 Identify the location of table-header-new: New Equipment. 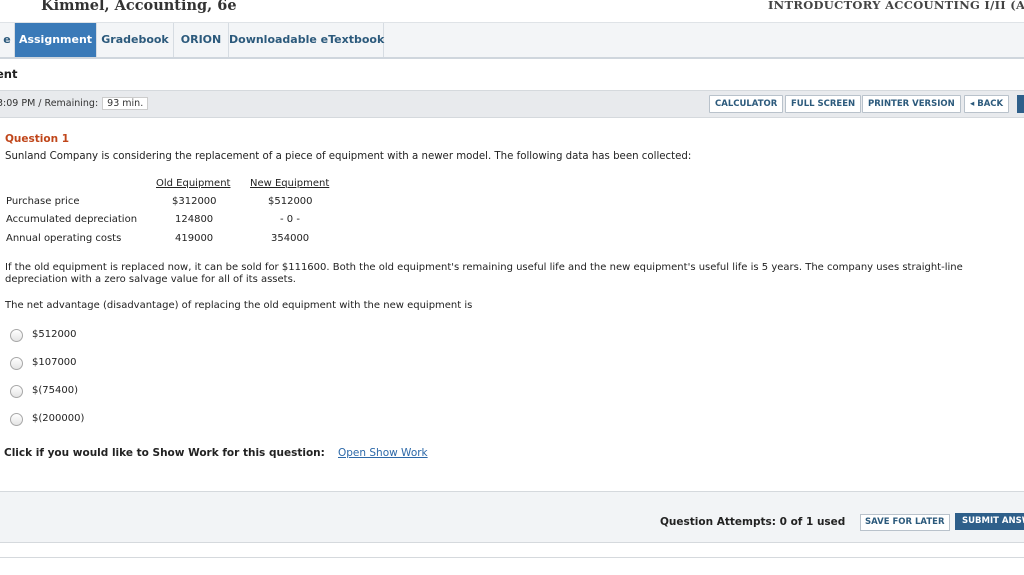
(290, 183).